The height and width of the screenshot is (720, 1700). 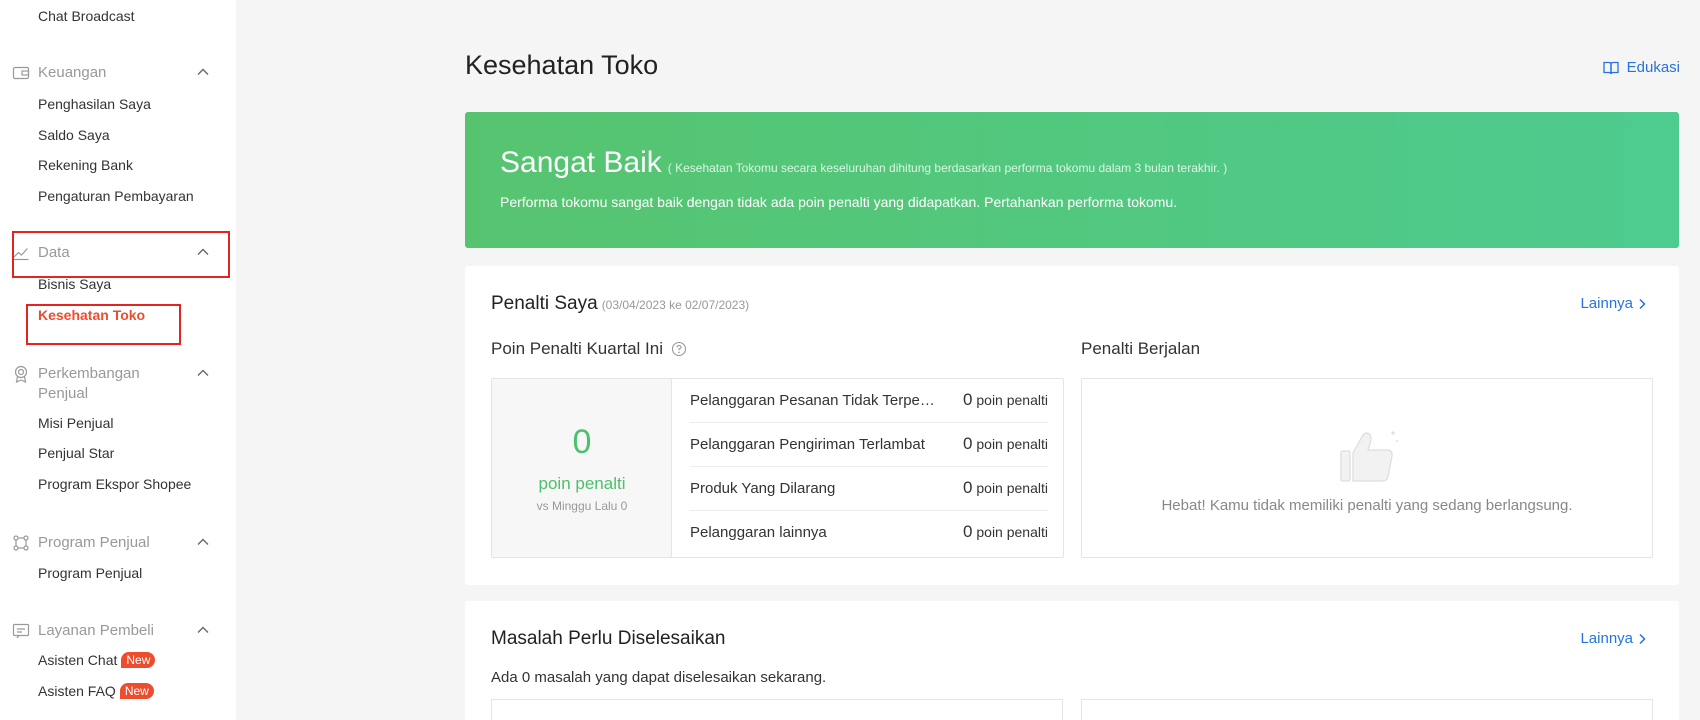 I want to click on sidebar-group-perkembangan-penjual: Perkembangan Penjual, so click(x=118, y=384).